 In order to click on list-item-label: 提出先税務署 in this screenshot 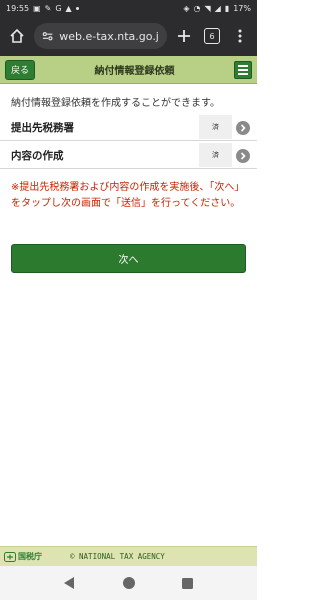, I will do `click(42, 127)`.